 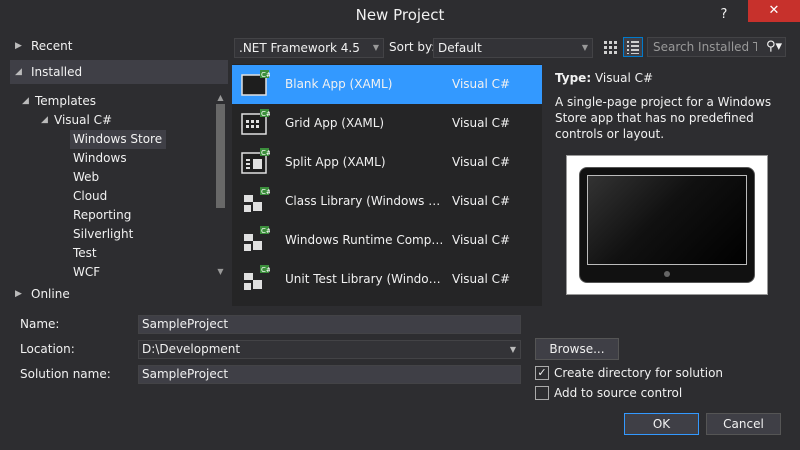 I want to click on scroll-down-icon: ▼, so click(x=220, y=272).